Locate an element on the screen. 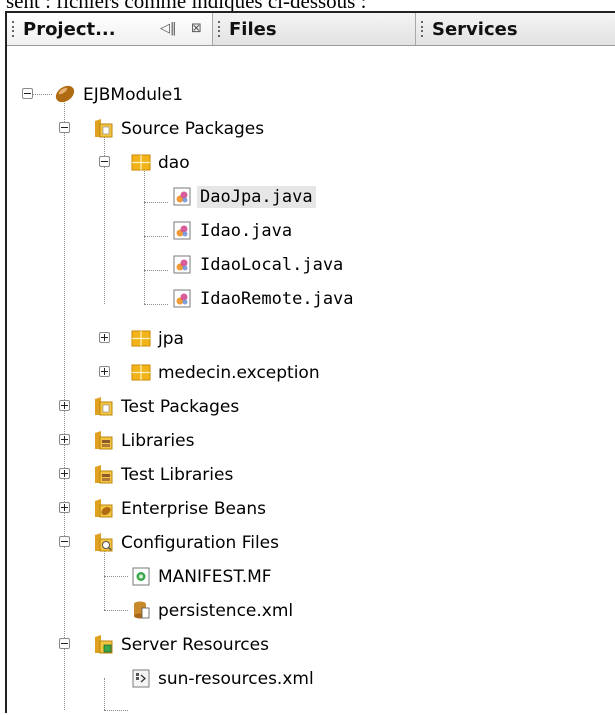  server-resources-icon is located at coordinates (104, 644).